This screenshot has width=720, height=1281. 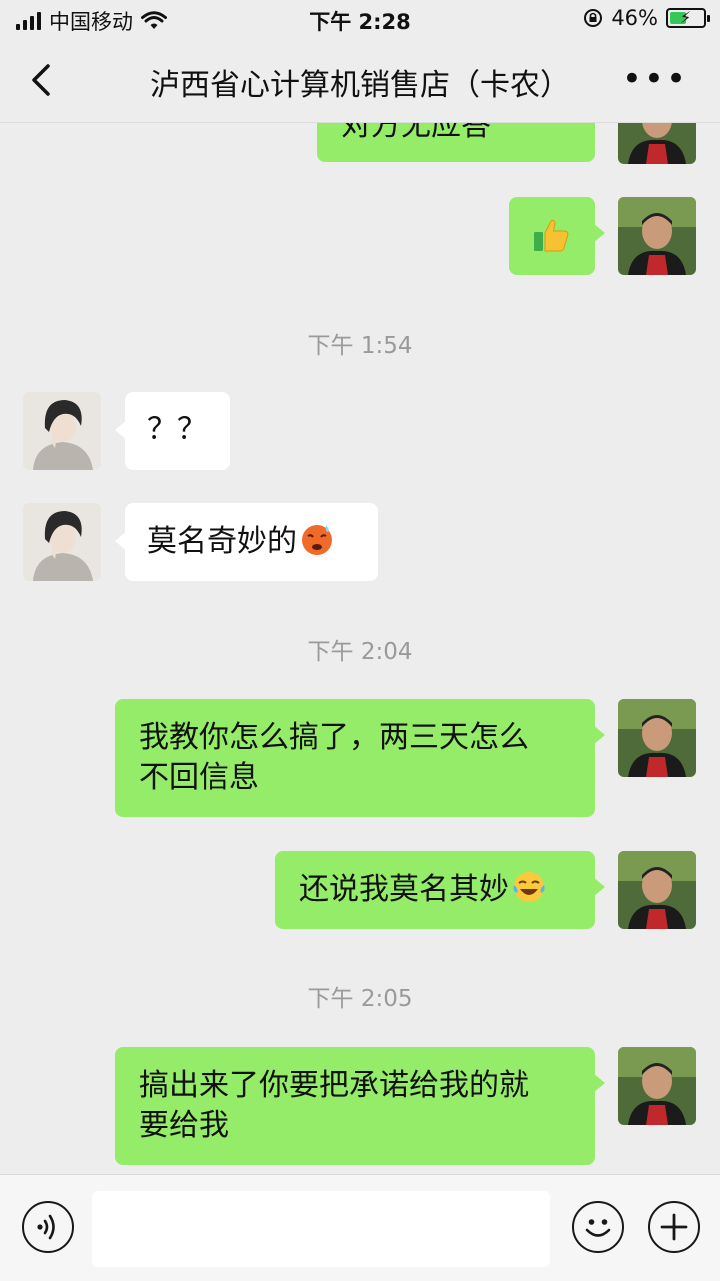 What do you see at coordinates (44, 80) in the screenshot?
I see `chevron-left-icon` at bounding box center [44, 80].